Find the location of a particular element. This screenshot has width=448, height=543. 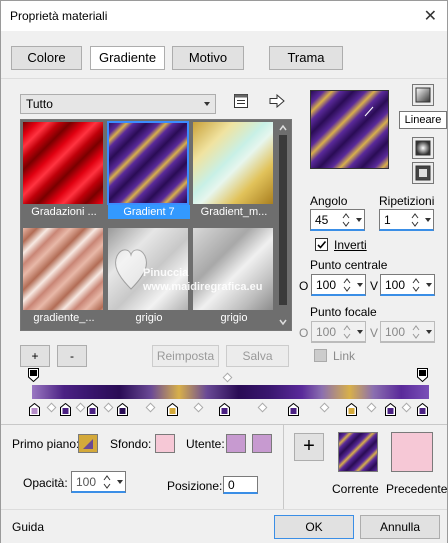

gradient-preview is located at coordinates (349, 129).